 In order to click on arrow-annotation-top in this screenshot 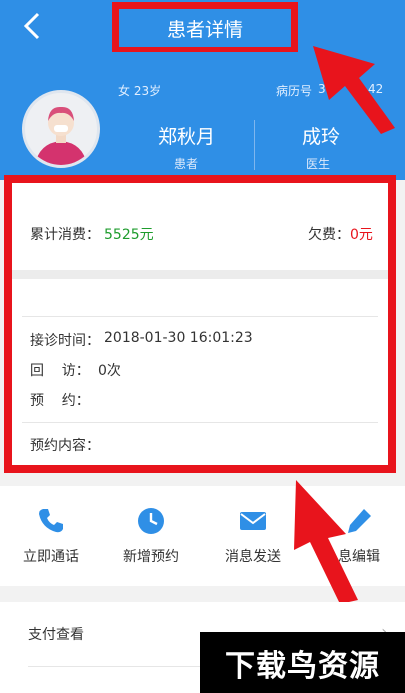, I will do `click(354, 90)`.